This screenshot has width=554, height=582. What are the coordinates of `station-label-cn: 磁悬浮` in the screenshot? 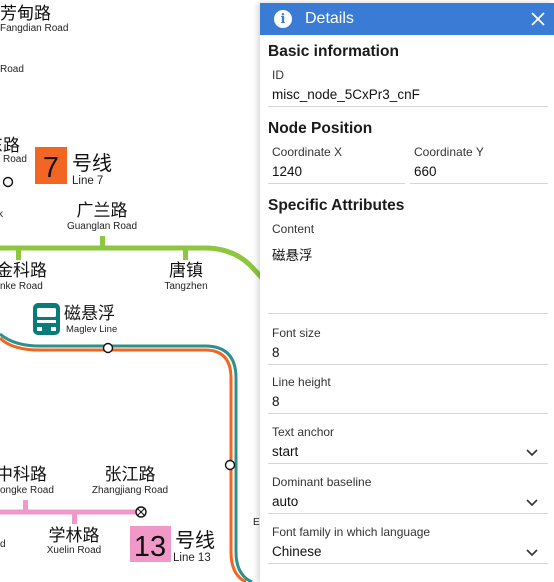 It's located at (89, 314).